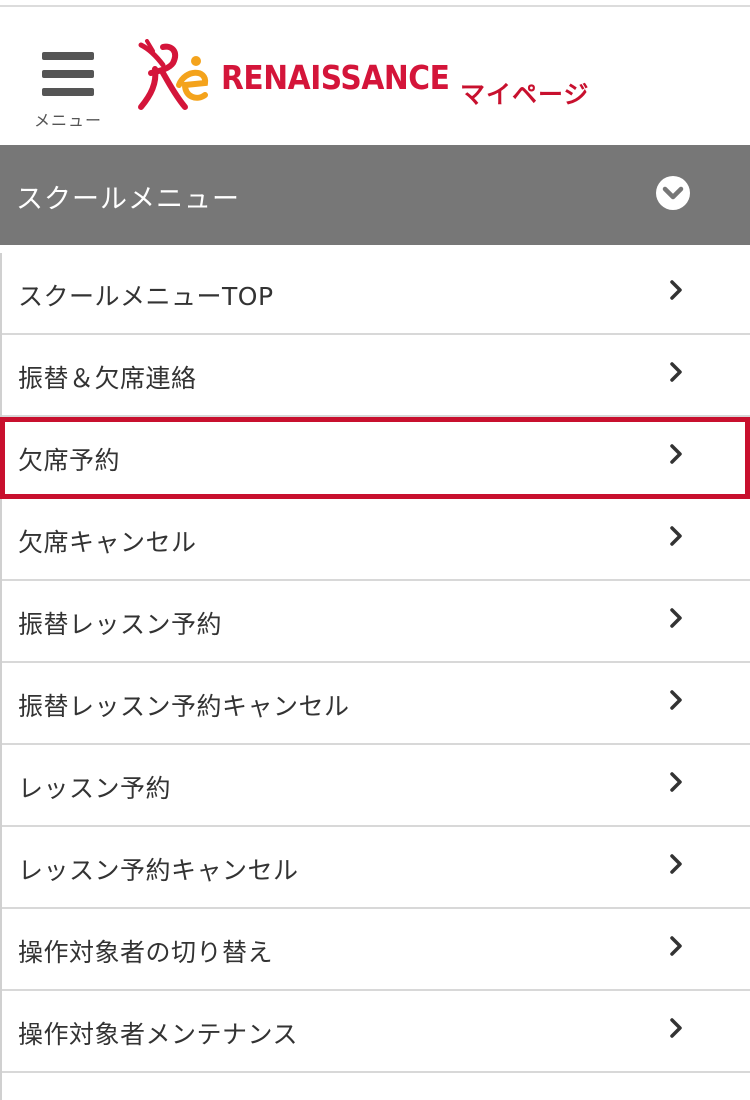  What do you see at coordinates (128, 199) in the screenshot?
I see `section-title: スクールメニュー` at bounding box center [128, 199].